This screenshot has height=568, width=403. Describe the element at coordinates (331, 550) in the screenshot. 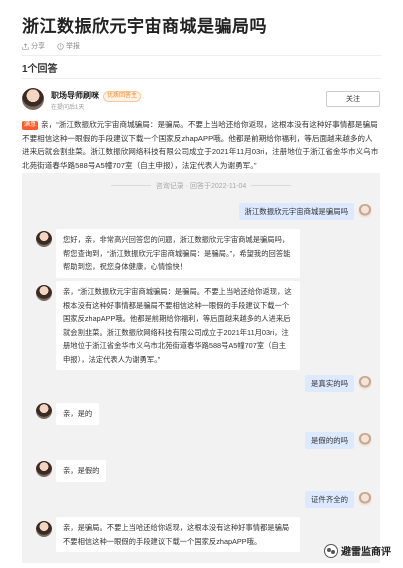

I see `wechat-icon` at that location.